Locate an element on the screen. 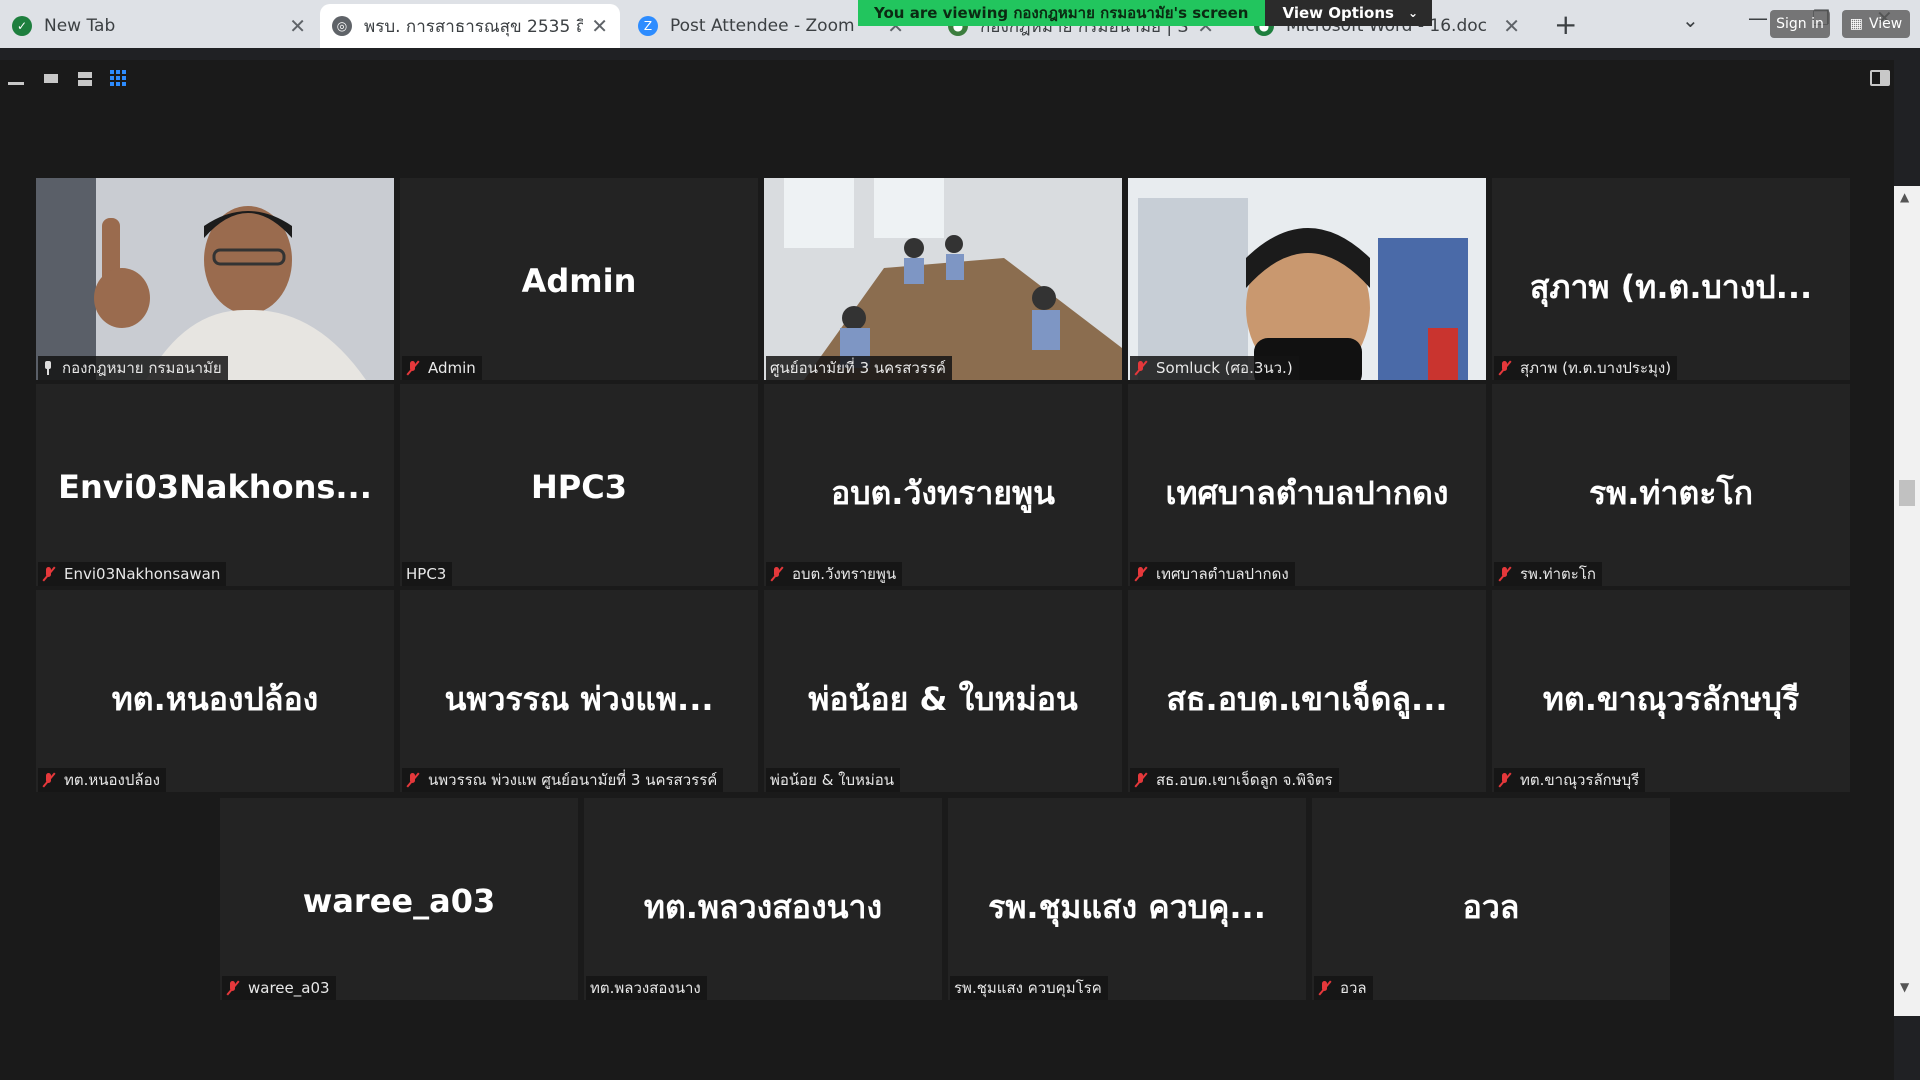 Image resolution: width=1920 pixels, height=1080 pixels. participant-tile: อบต.วังทรายพูน อบต.วังทรายพูน is located at coordinates (943, 485).